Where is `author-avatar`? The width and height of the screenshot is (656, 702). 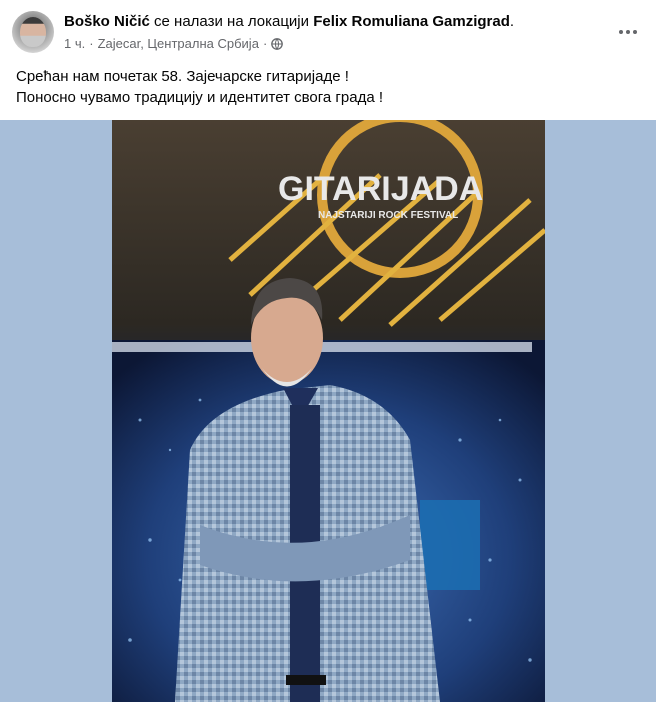 author-avatar is located at coordinates (33, 32).